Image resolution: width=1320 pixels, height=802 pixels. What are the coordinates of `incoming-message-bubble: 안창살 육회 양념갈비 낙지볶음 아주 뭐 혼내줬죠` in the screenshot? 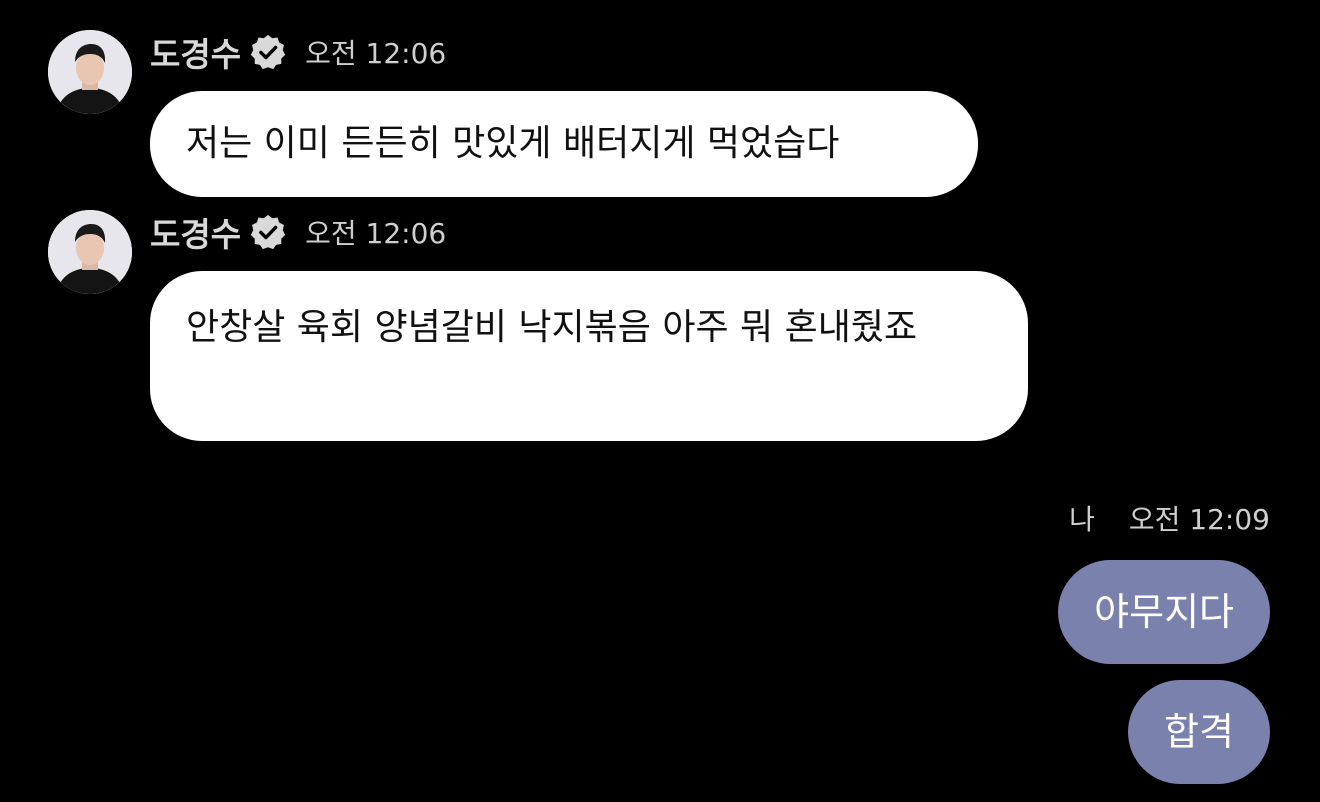 It's located at (589, 356).